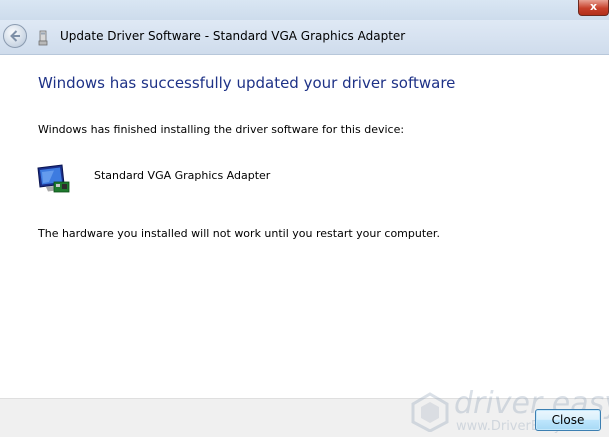 The image size is (609, 437). What do you see at coordinates (53, 178) in the screenshot?
I see `display-adapter-icon` at bounding box center [53, 178].